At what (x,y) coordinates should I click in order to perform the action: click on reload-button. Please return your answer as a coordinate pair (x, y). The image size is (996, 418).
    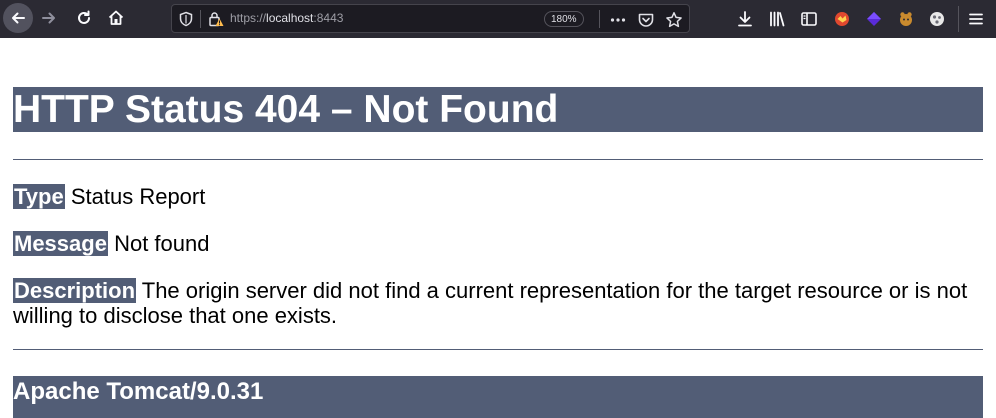
    Looking at the image, I should click on (84, 18).